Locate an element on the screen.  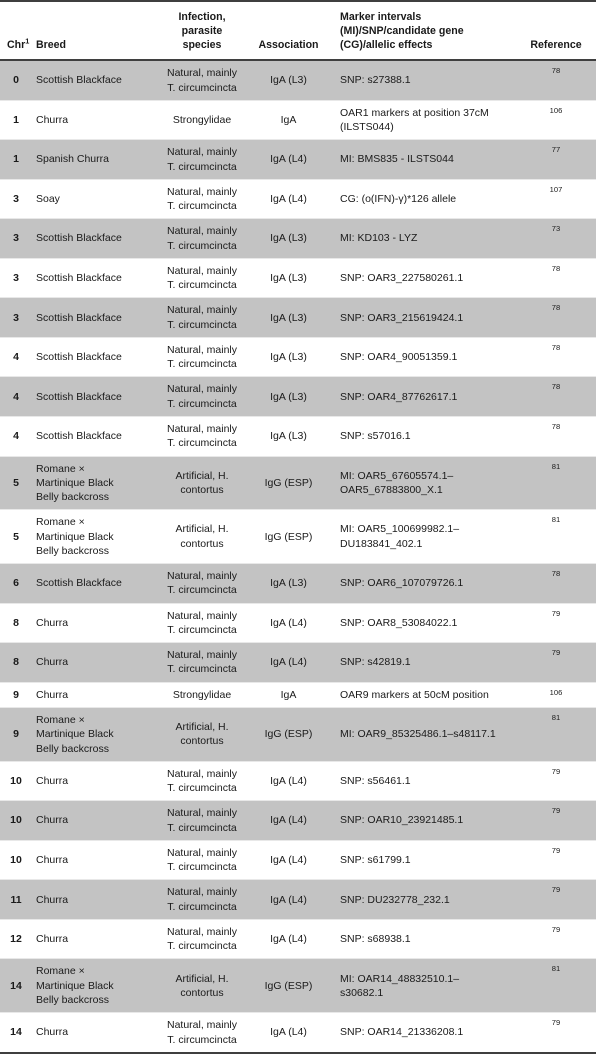
cell-reference: 106 is located at coordinates (556, 695).